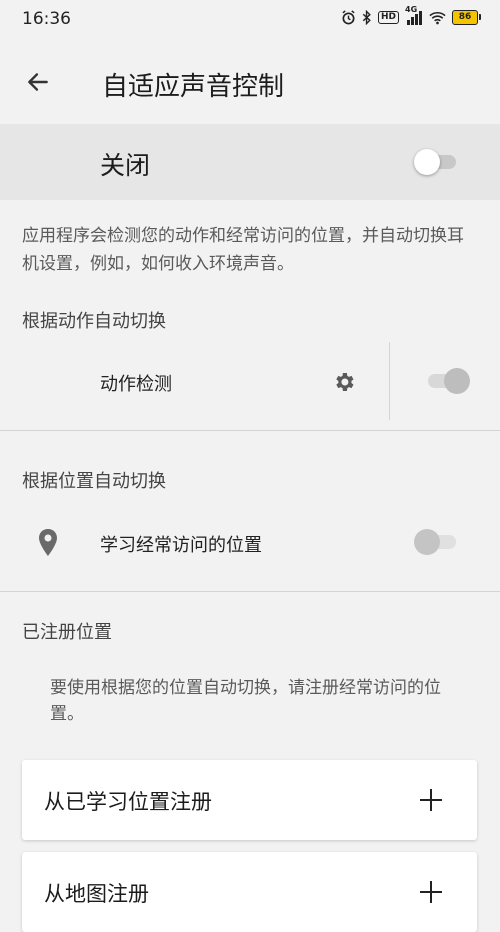 This screenshot has height=932, width=500. What do you see at coordinates (367, 17) in the screenshot?
I see `bluetooth-icon` at bounding box center [367, 17].